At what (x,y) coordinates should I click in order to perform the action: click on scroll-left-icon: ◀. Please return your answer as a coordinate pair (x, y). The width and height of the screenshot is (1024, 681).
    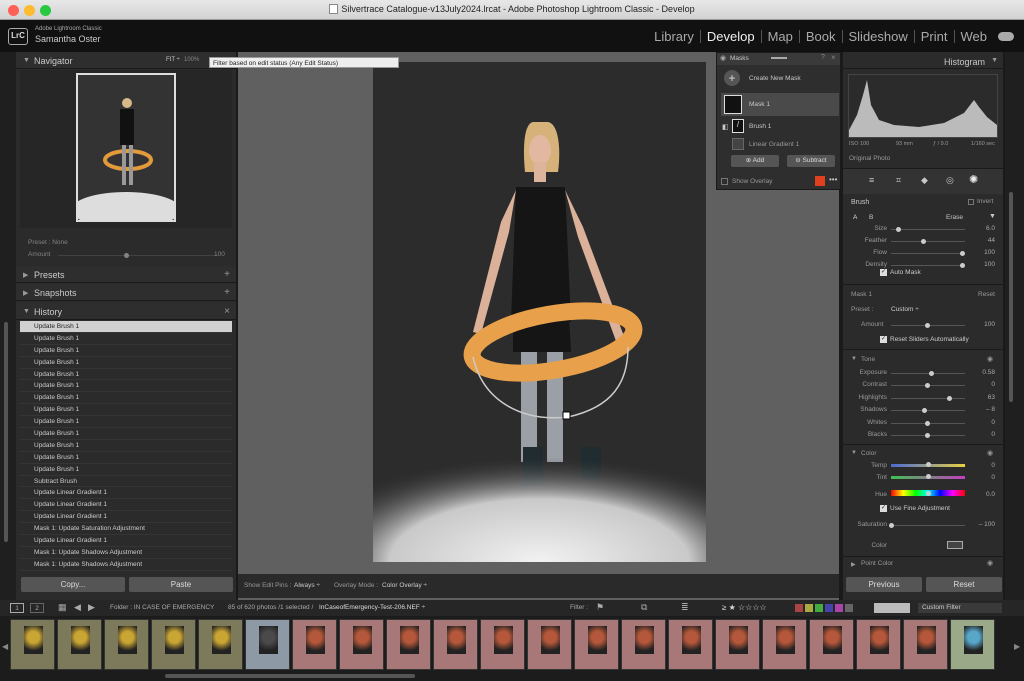
    Looking at the image, I should click on (5, 646).